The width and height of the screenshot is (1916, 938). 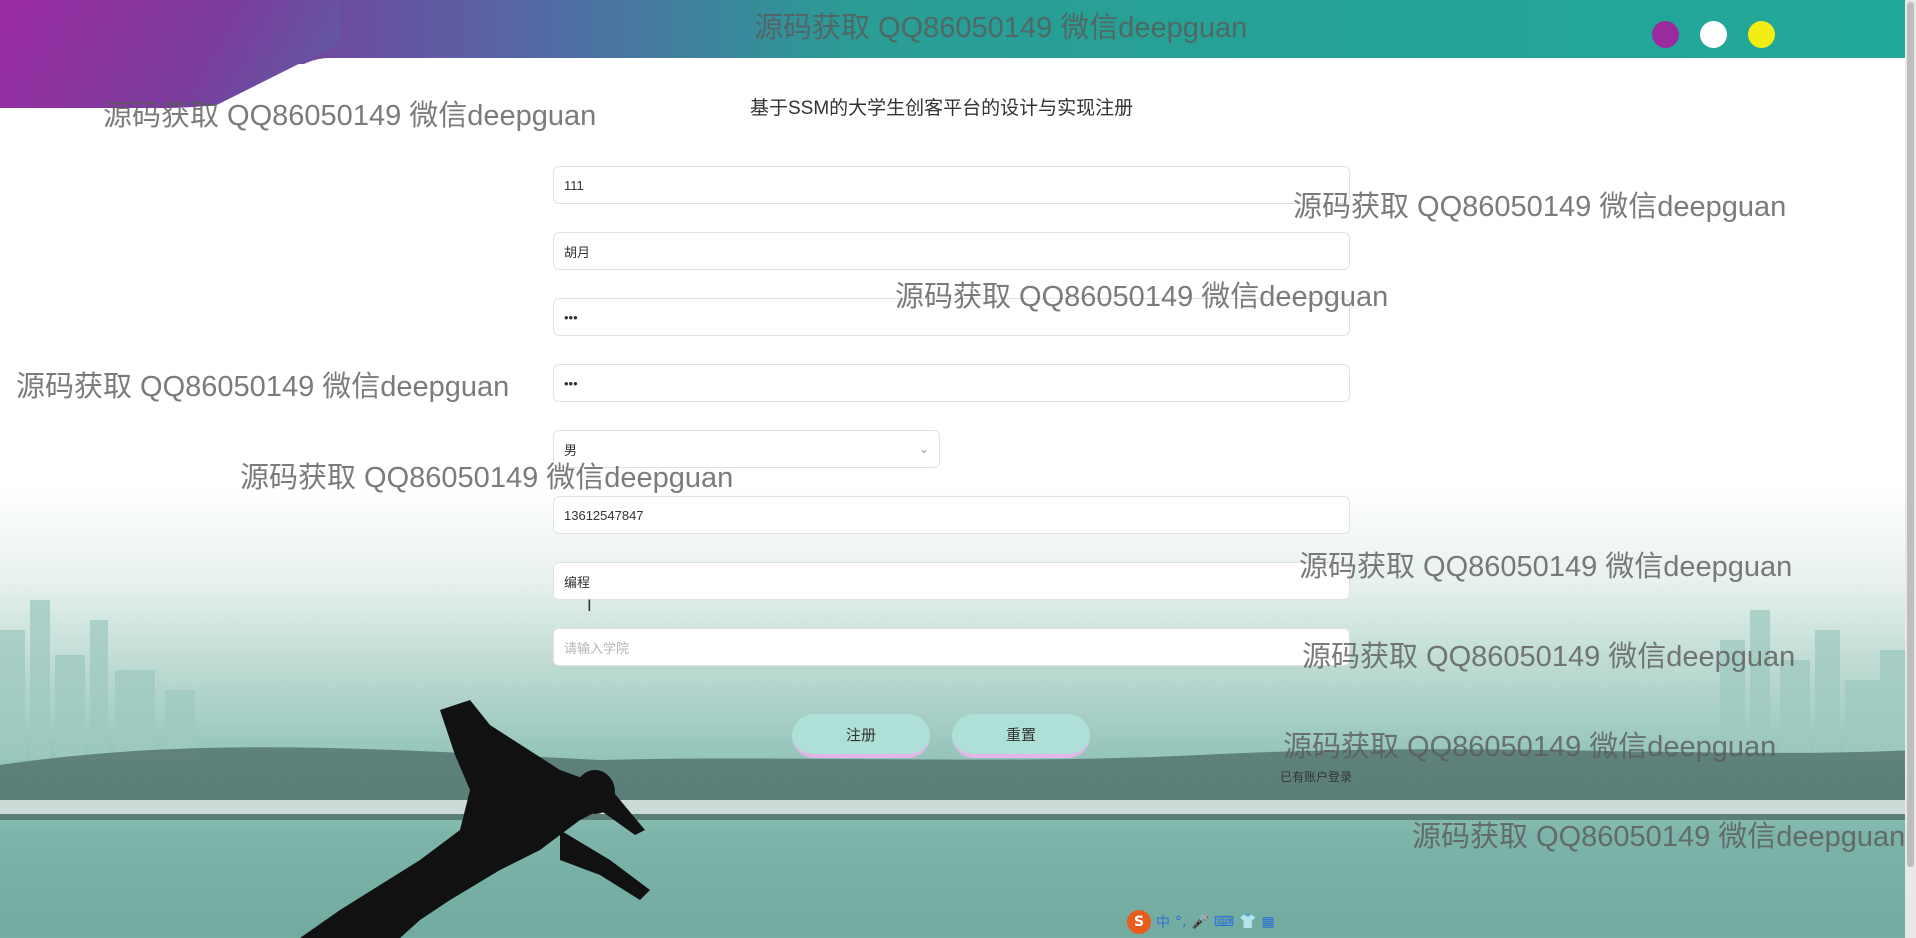 I want to click on white-dot, so click(x=1713, y=34).